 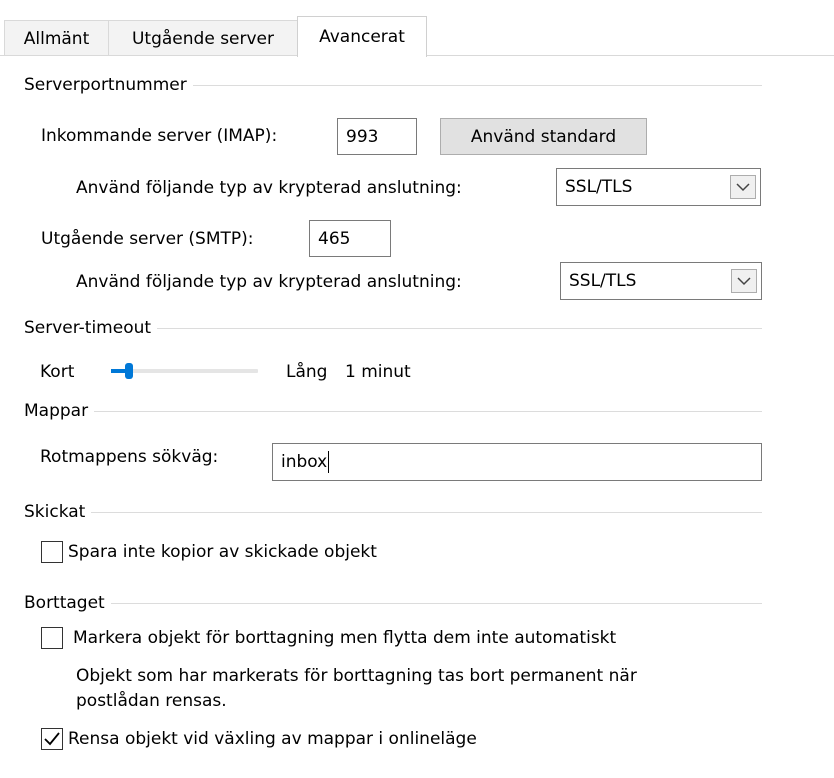 What do you see at coordinates (362, 136) in the screenshot?
I see `incoming-port-value: 993` at bounding box center [362, 136].